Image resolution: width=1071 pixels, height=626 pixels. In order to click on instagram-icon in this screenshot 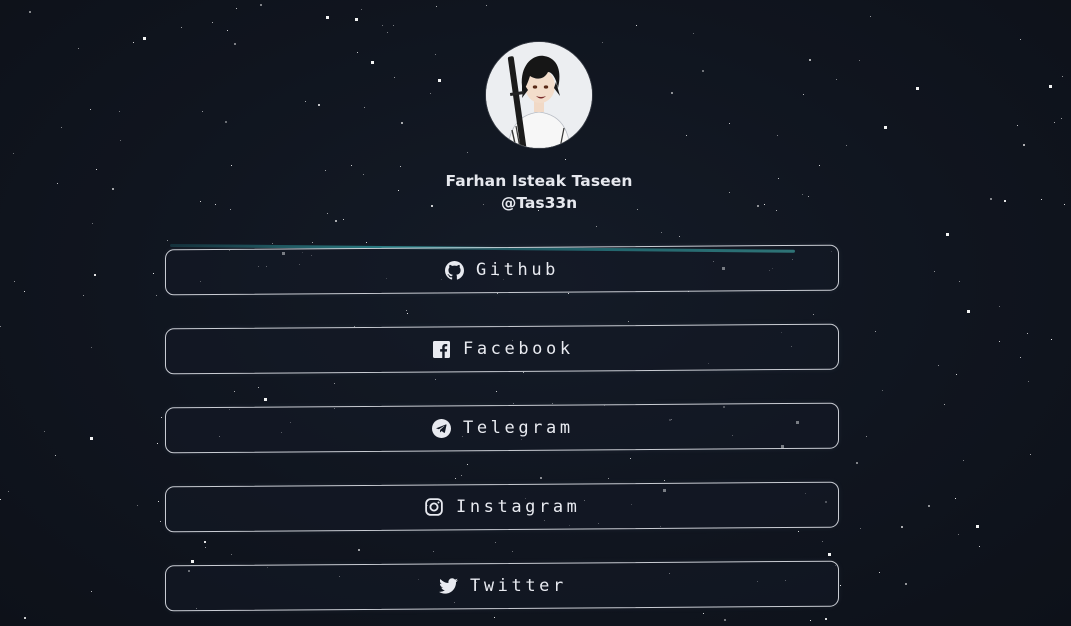, I will do `click(434, 507)`.